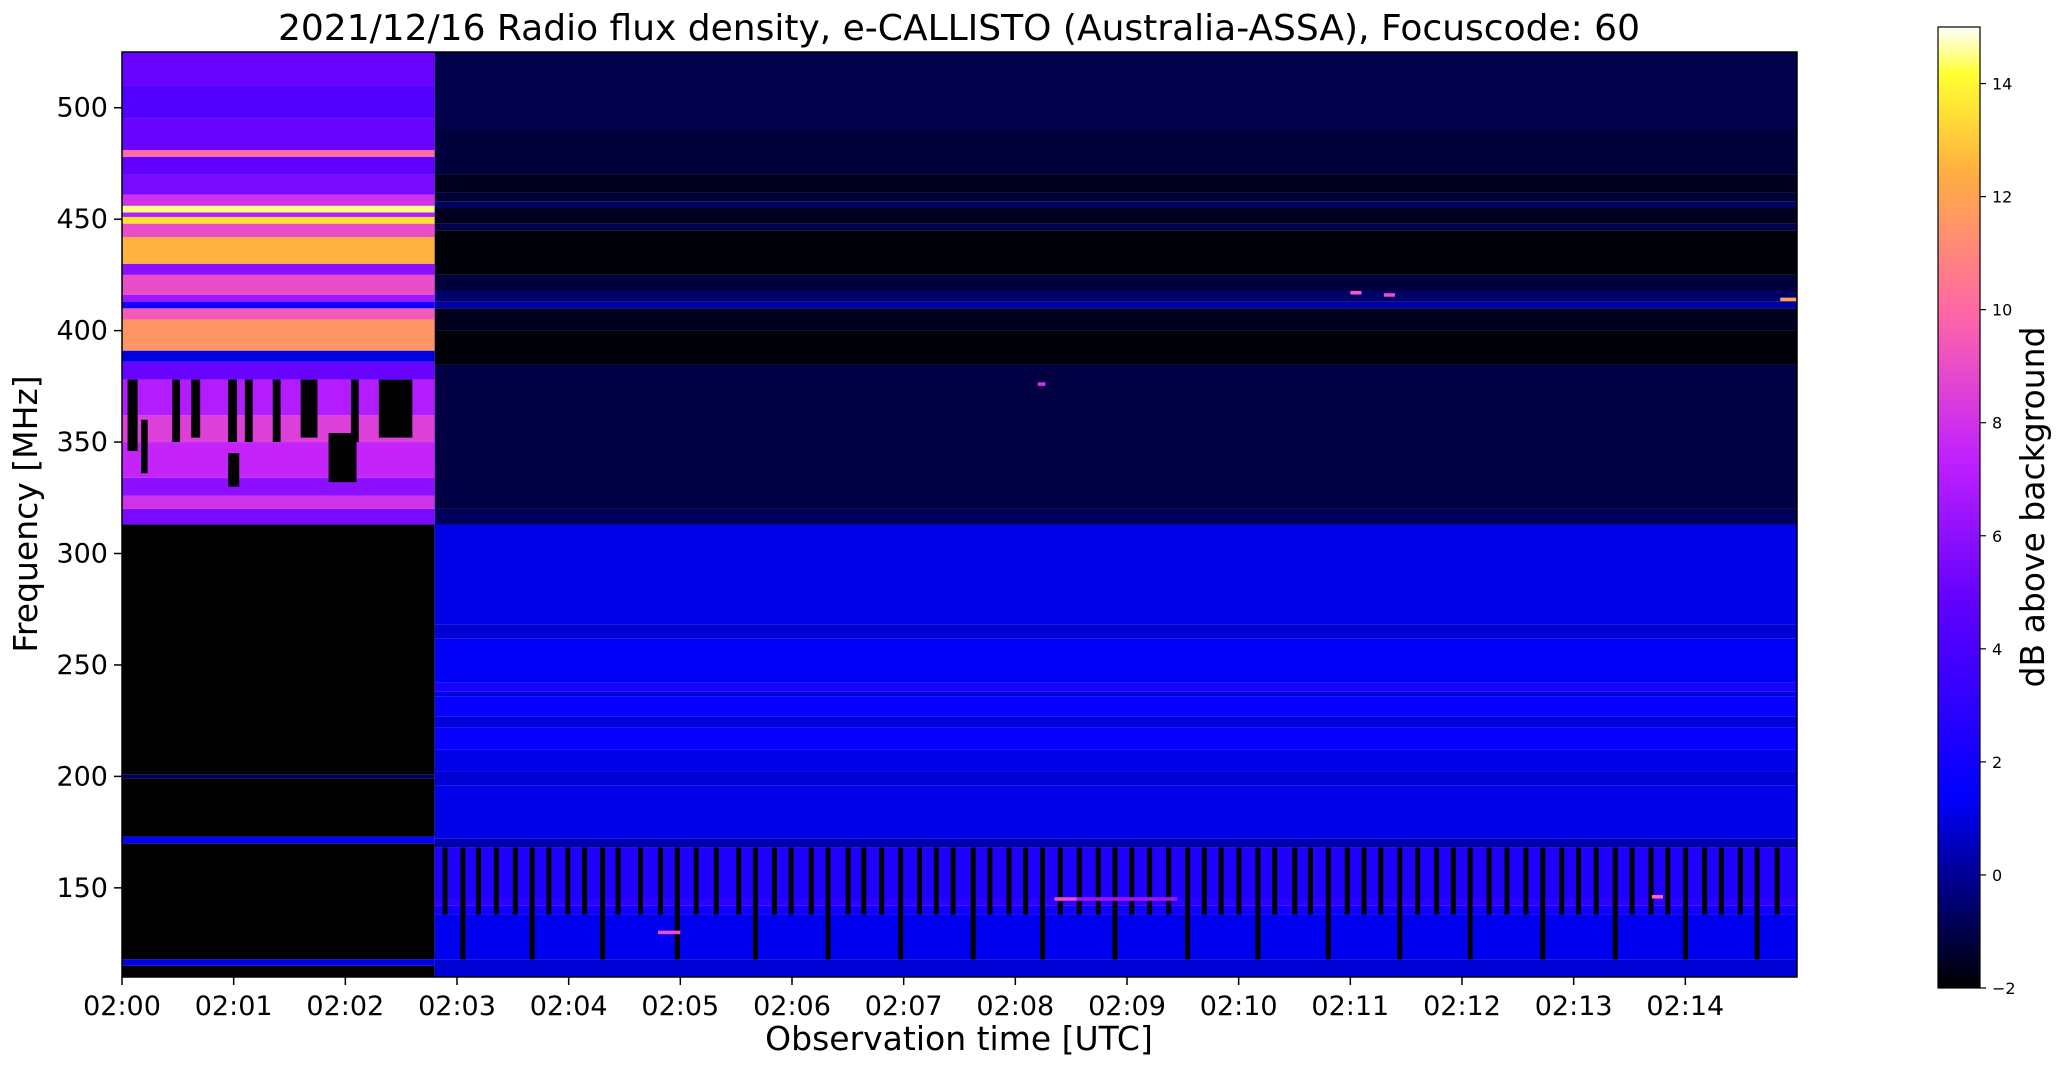 This screenshot has height=1067, width=2066. Describe the element at coordinates (904, 1006) in the screenshot. I see `x-tick-label: 02:07` at that location.